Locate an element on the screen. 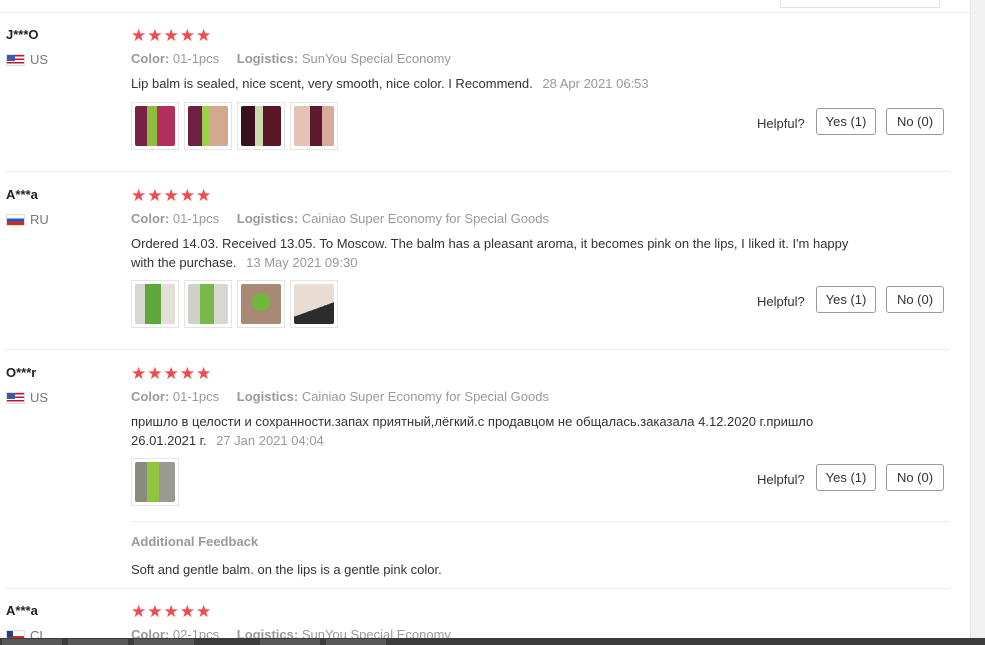 The image size is (985, 645). os-taskbar is located at coordinates (492, 641).